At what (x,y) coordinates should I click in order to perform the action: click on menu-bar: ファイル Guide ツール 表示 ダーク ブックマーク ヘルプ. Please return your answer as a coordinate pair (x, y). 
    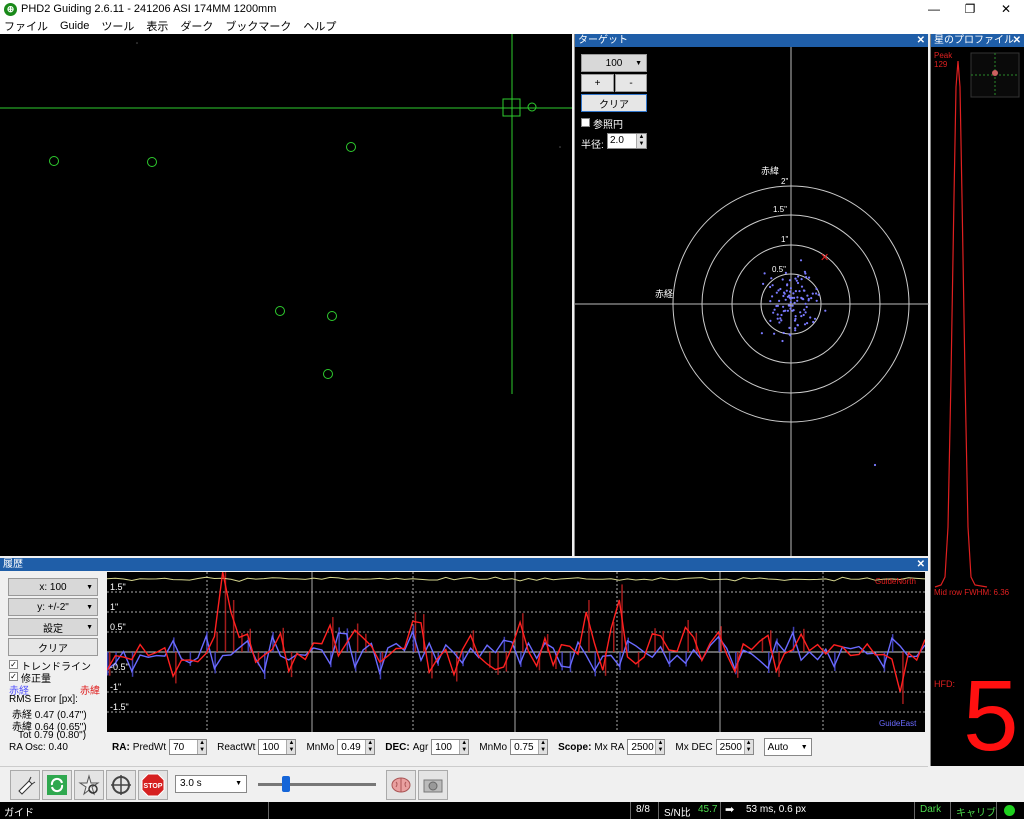
    Looking at the image, I should click on (512, 26).